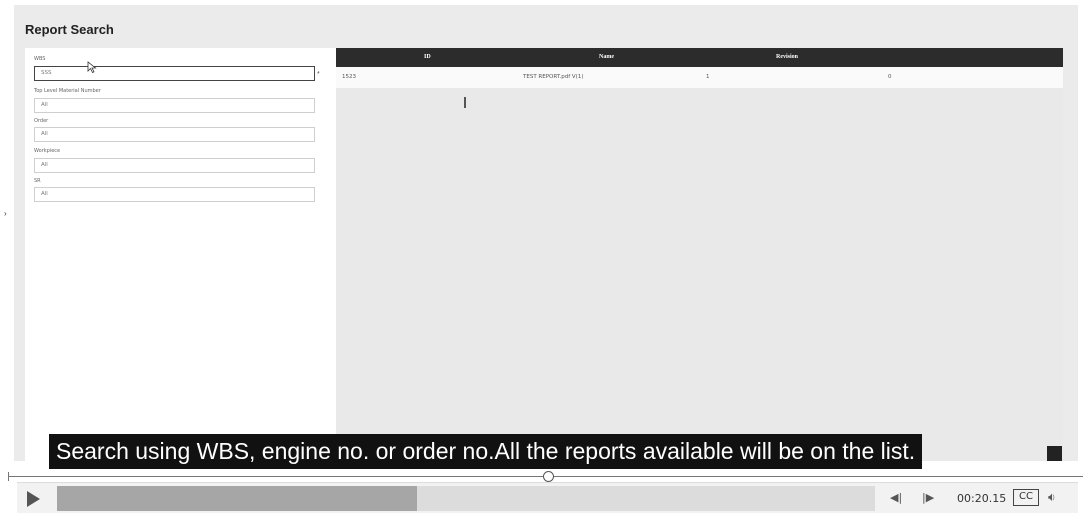 The width and height of the screenshot is (1086, 513). What do you see at coordinates (33, 499) in the screenshot?
I see `play-icon` at bounding box center [33, 499].